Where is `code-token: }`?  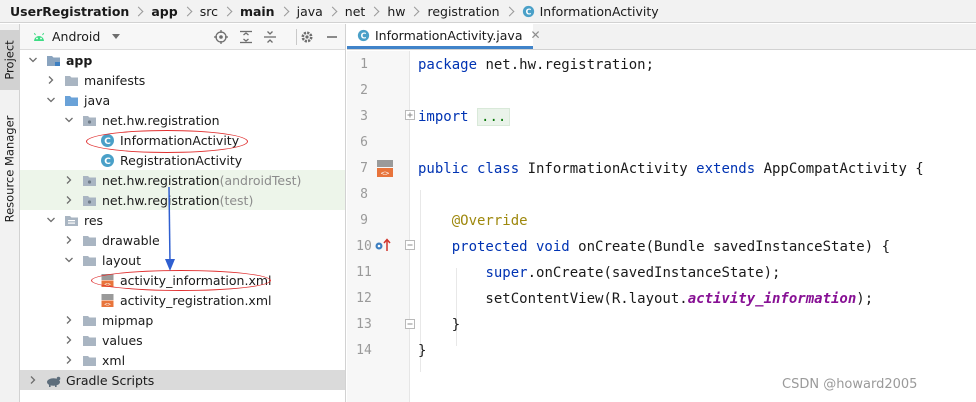
code-token: } is located at coordinates (422, 351).